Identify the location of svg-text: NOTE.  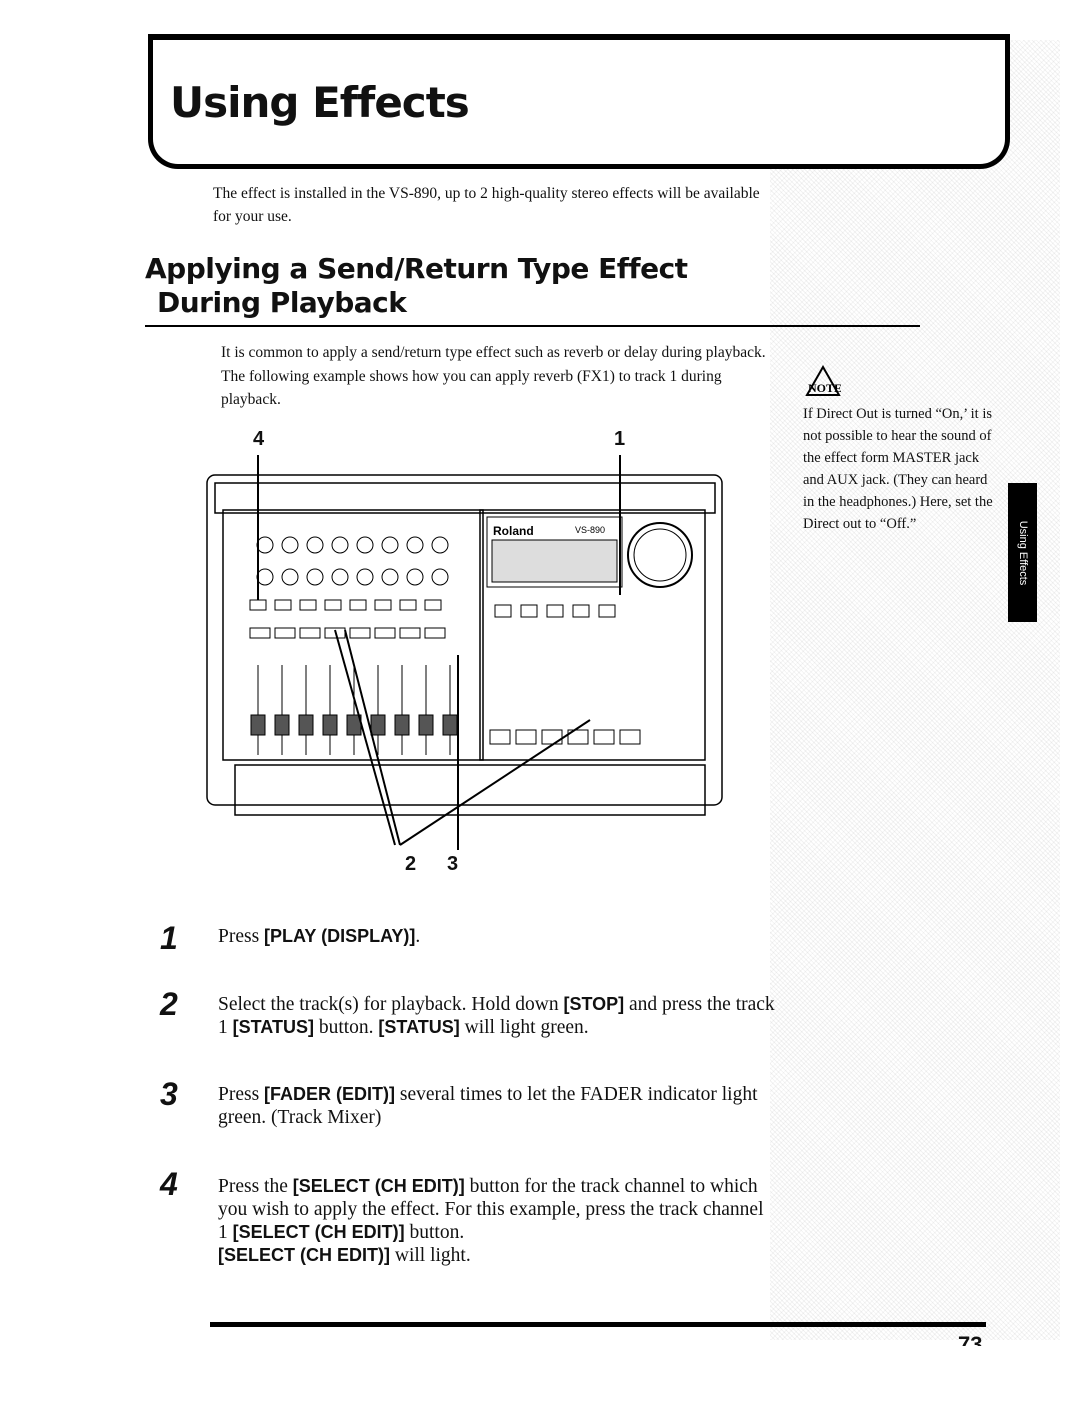
(824, 388).